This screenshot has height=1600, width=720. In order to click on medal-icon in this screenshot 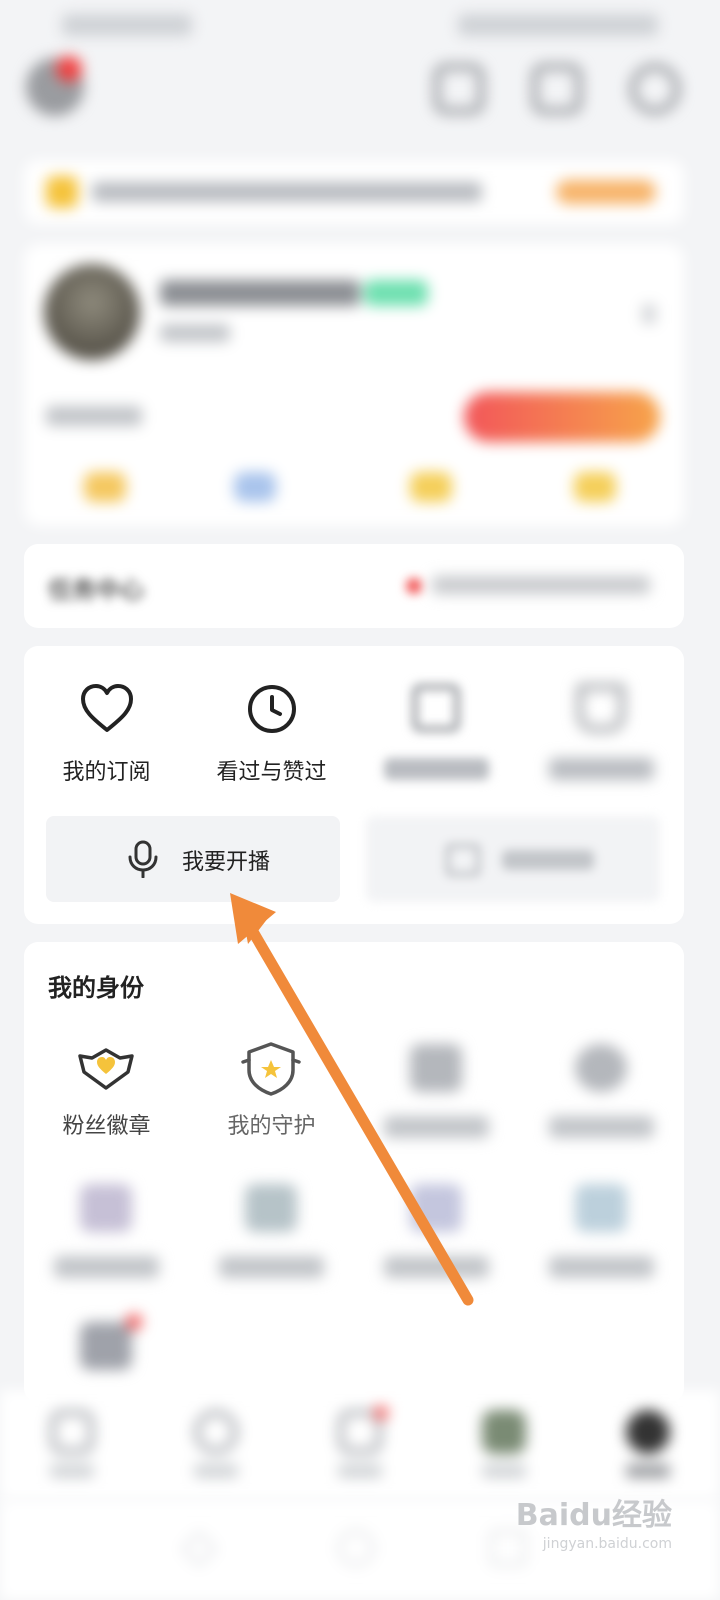, I will do `click(601, 1068)`.